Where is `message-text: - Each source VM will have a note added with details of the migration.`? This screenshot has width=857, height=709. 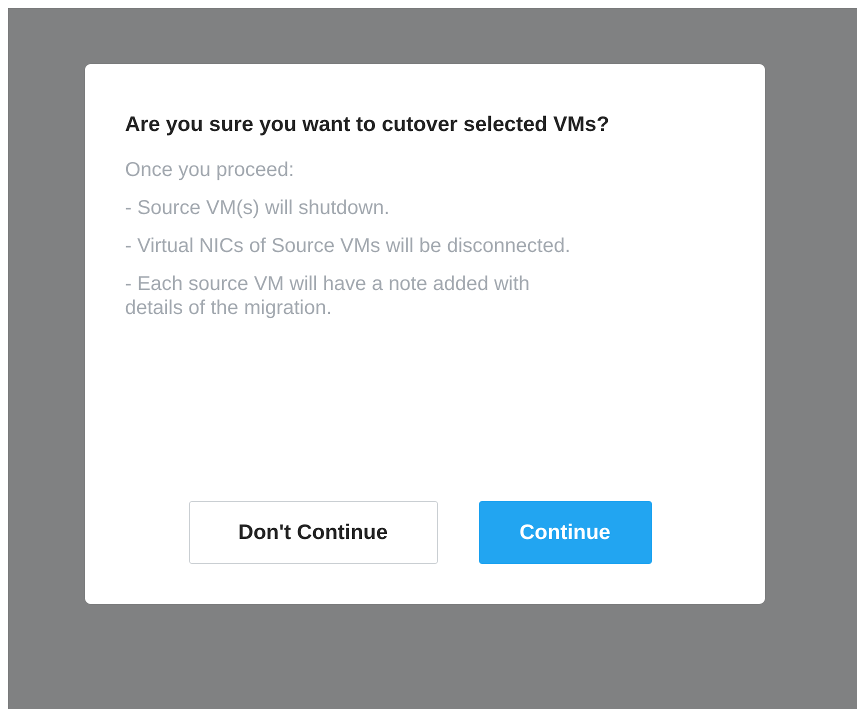
message-text: - Each source VM will have a note added with details of the migration. is located at coordinates (328, 296).